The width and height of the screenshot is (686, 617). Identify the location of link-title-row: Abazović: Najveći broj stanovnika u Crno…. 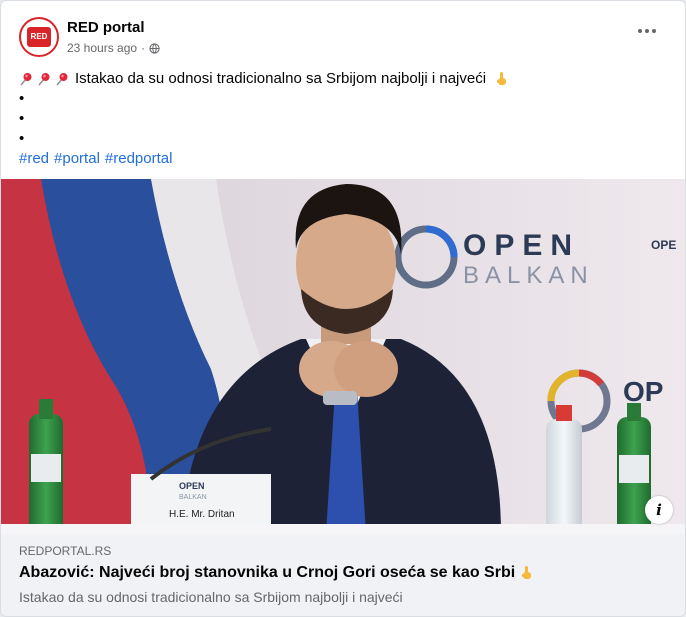
(344, 573).